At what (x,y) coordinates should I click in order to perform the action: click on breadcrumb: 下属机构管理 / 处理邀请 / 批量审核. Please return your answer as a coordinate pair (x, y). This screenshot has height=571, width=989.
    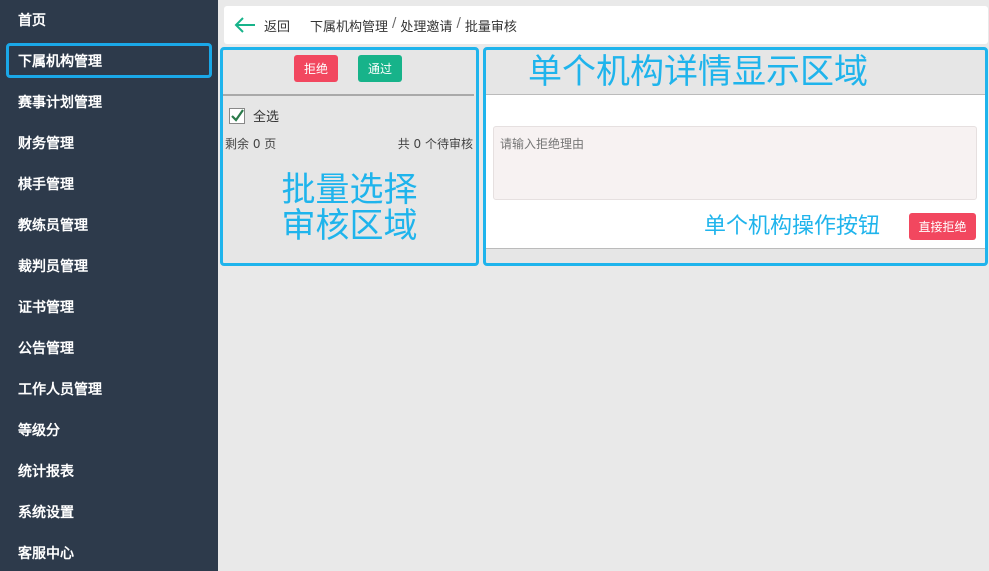
    Looking at the image, I should click on (413, 25).